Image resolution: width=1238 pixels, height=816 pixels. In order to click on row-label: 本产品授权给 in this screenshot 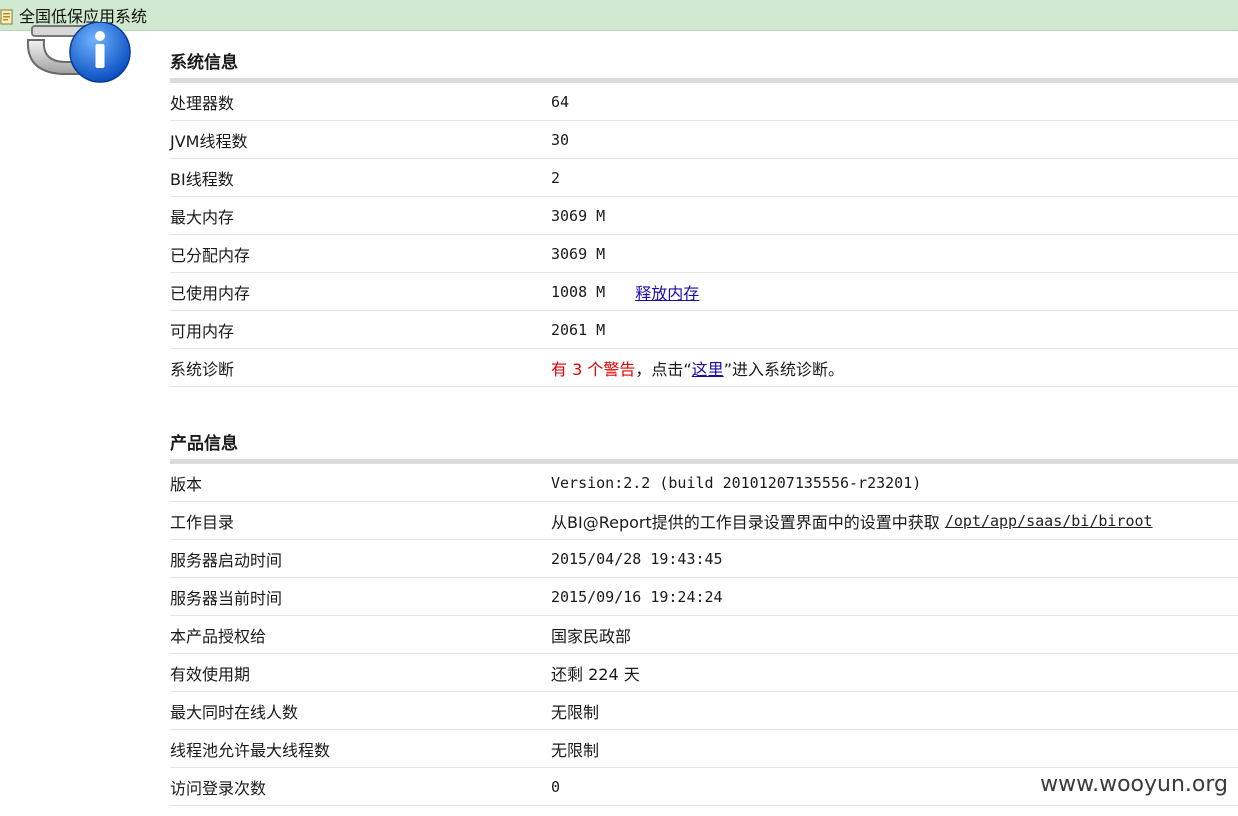, I will do `click(218, 636)`.